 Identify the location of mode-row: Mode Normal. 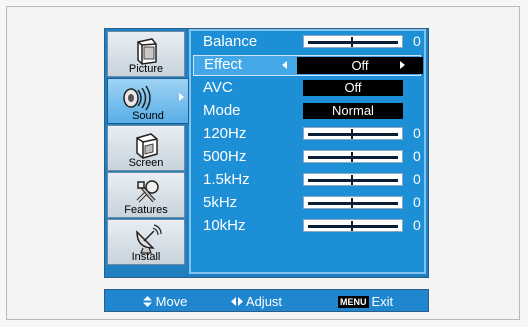
(307, 111).